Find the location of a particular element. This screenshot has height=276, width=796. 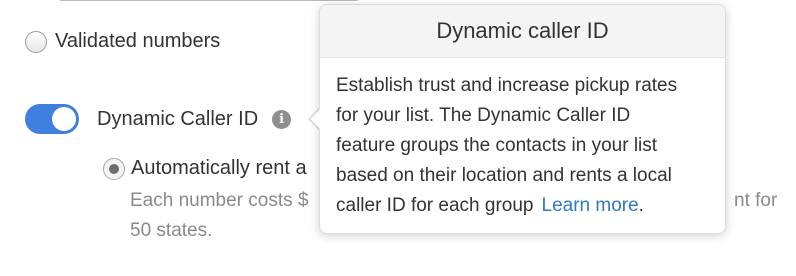

popover-arrow-fill is located at coordinates (315, 119).